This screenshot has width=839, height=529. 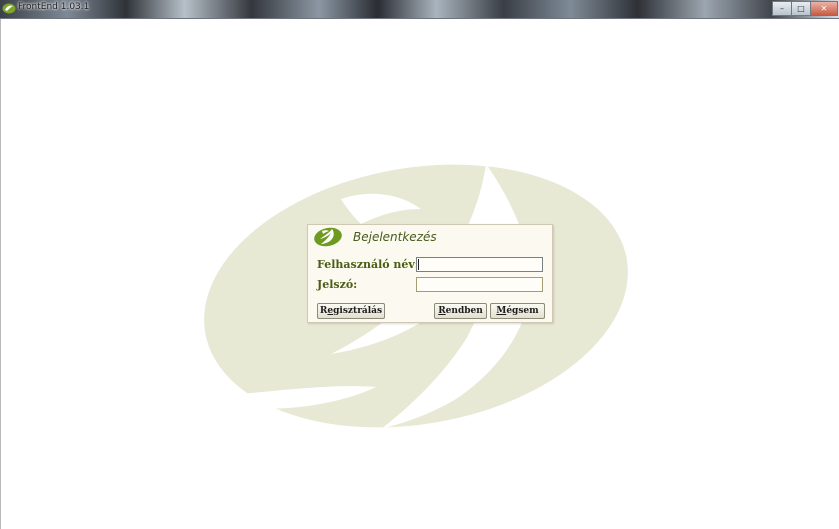 What do you see at coordinates (368, 264) in the screenshot?
I see `username-label: Felhasználó név:` at bounding box center [368, 264].